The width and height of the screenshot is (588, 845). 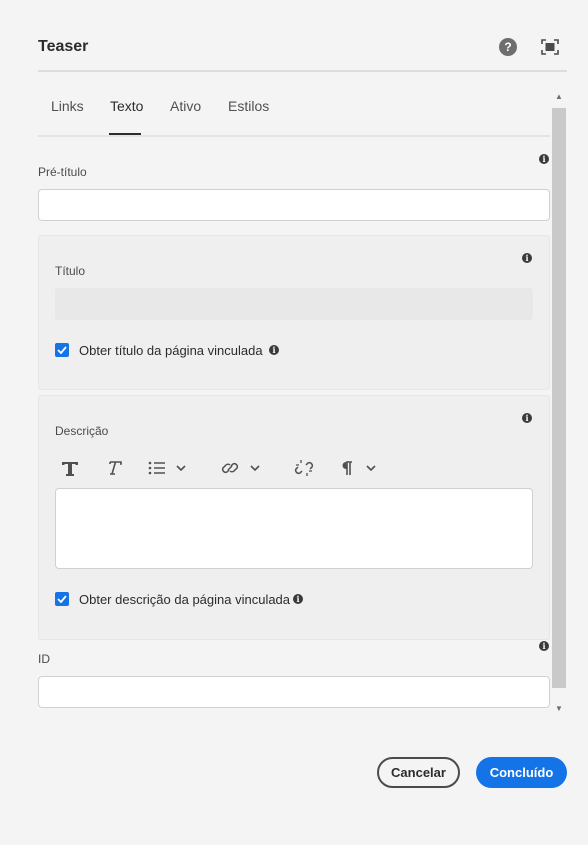 What do you see at coordinates (544, 159) in the screenshot?
I see `pretitle-info-icon: i` at bounding box center [544, 159].